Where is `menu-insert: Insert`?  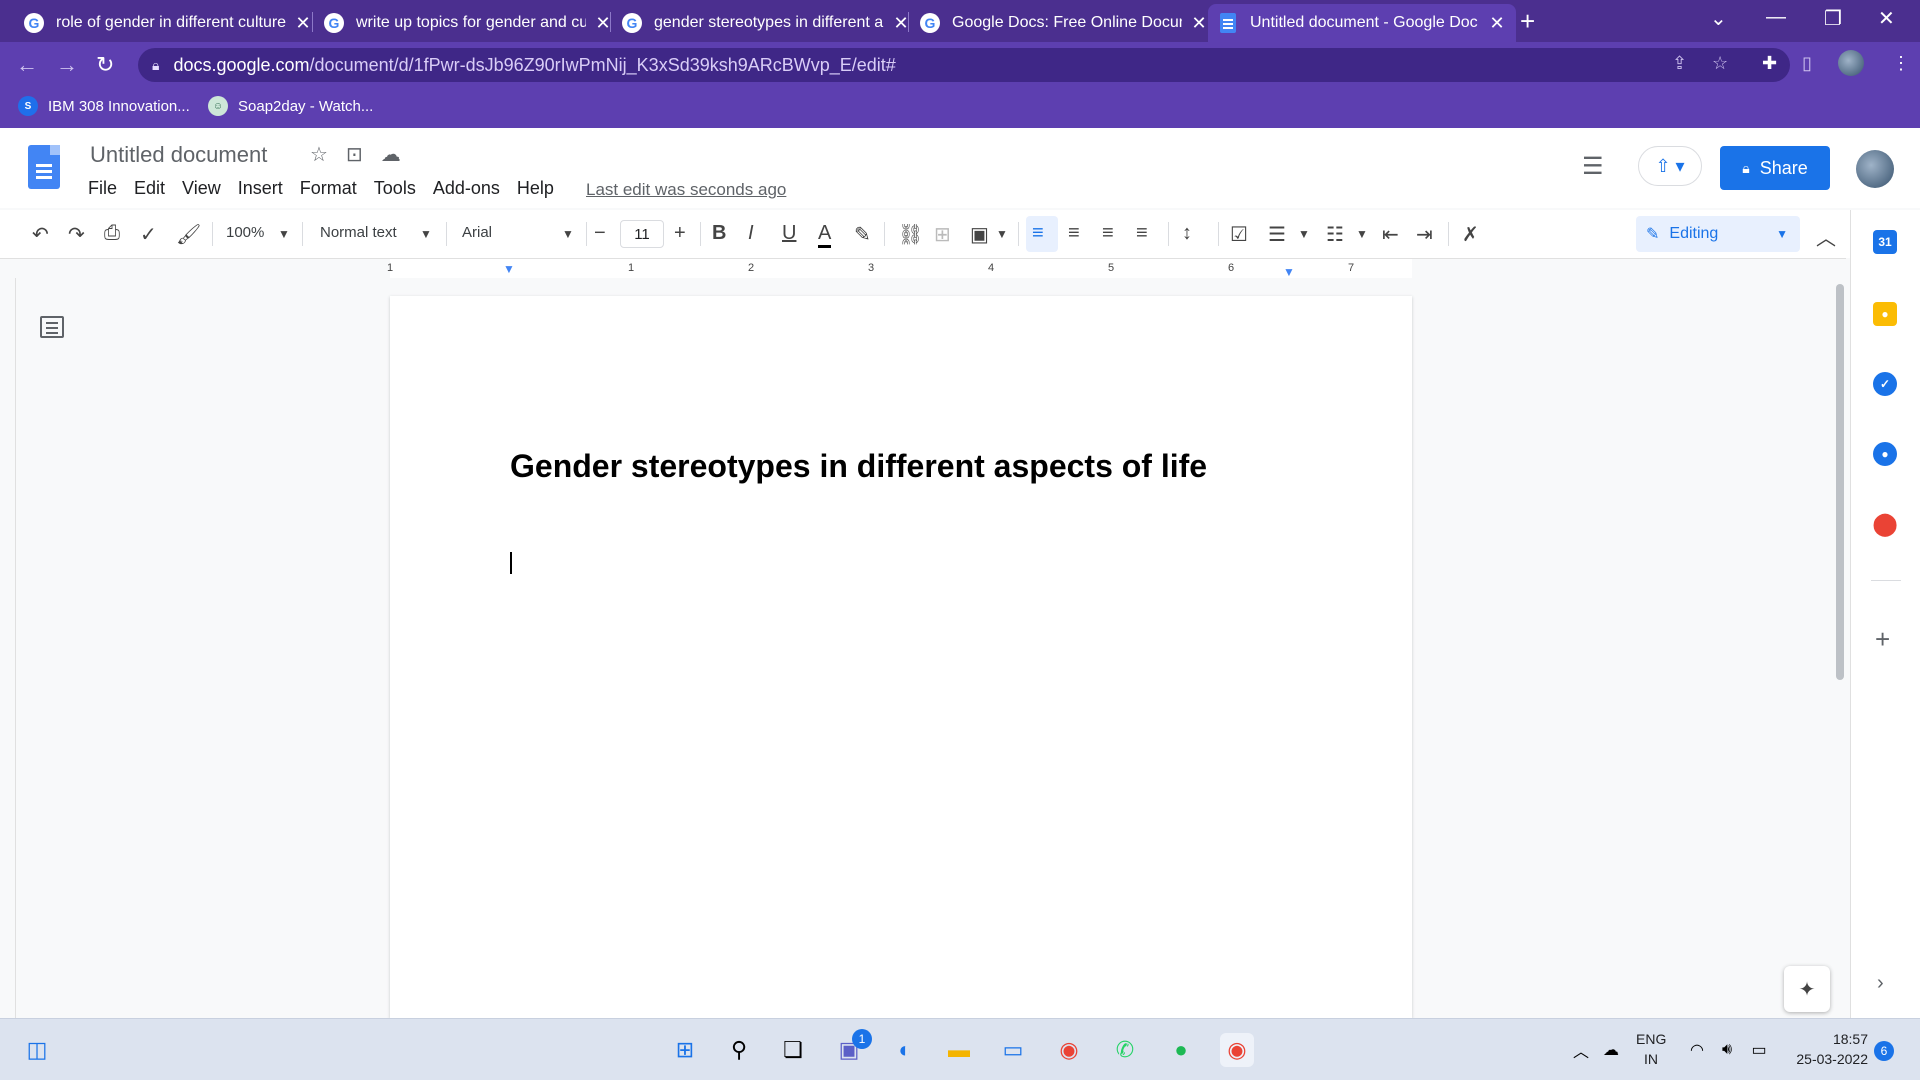
menu-insert: Insert is located at coordinates (260, 188).